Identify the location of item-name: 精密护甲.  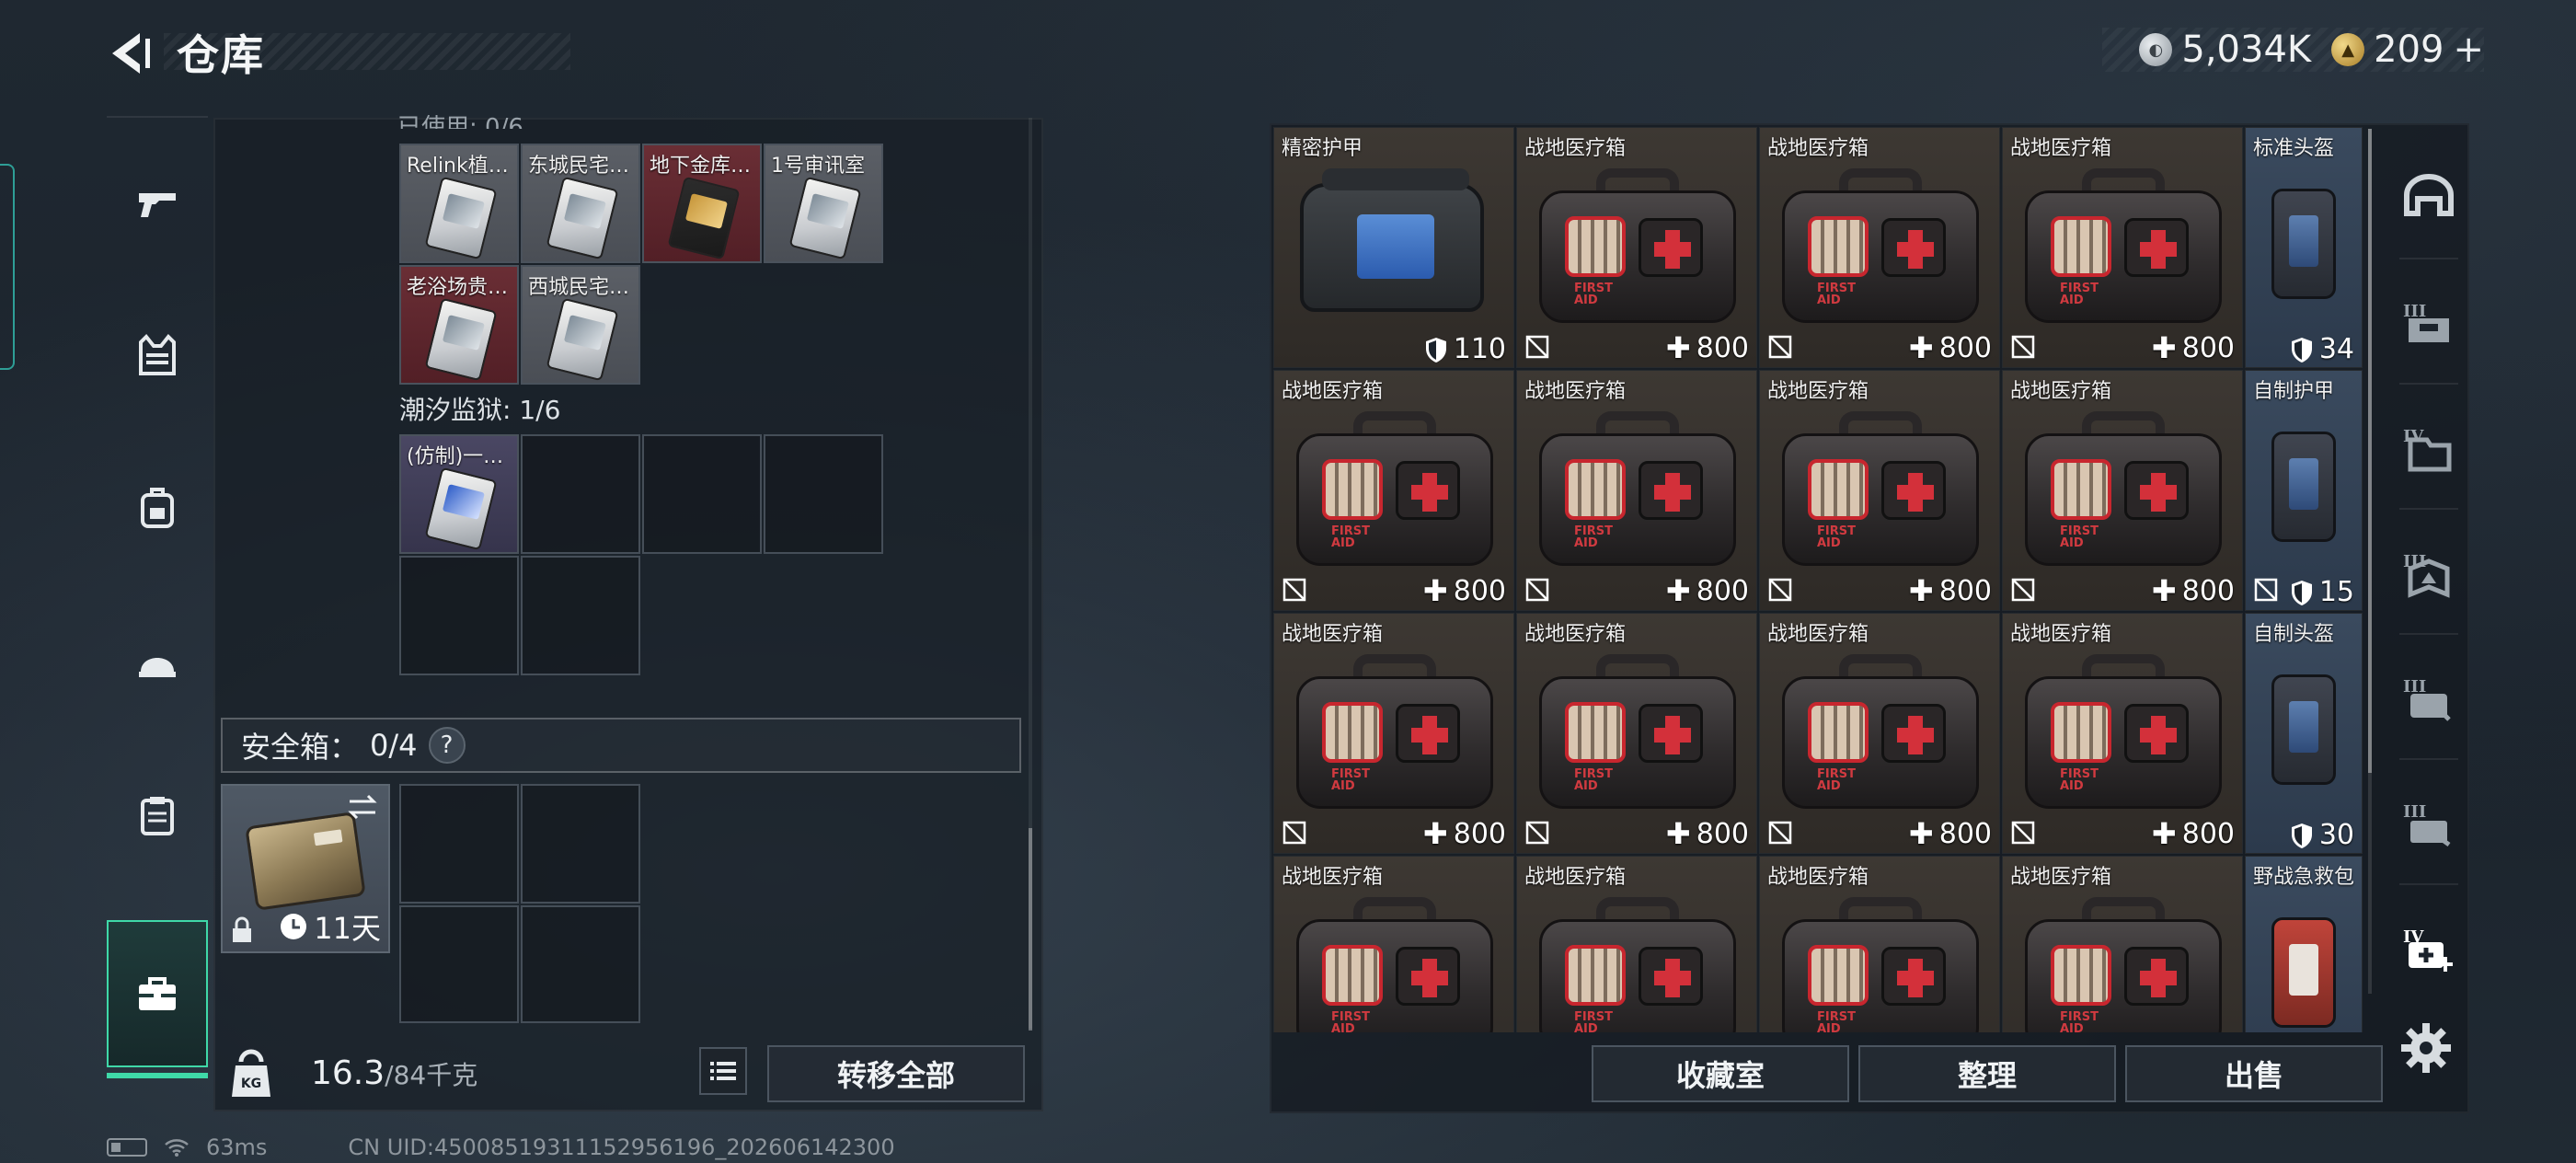
(1322, 149).